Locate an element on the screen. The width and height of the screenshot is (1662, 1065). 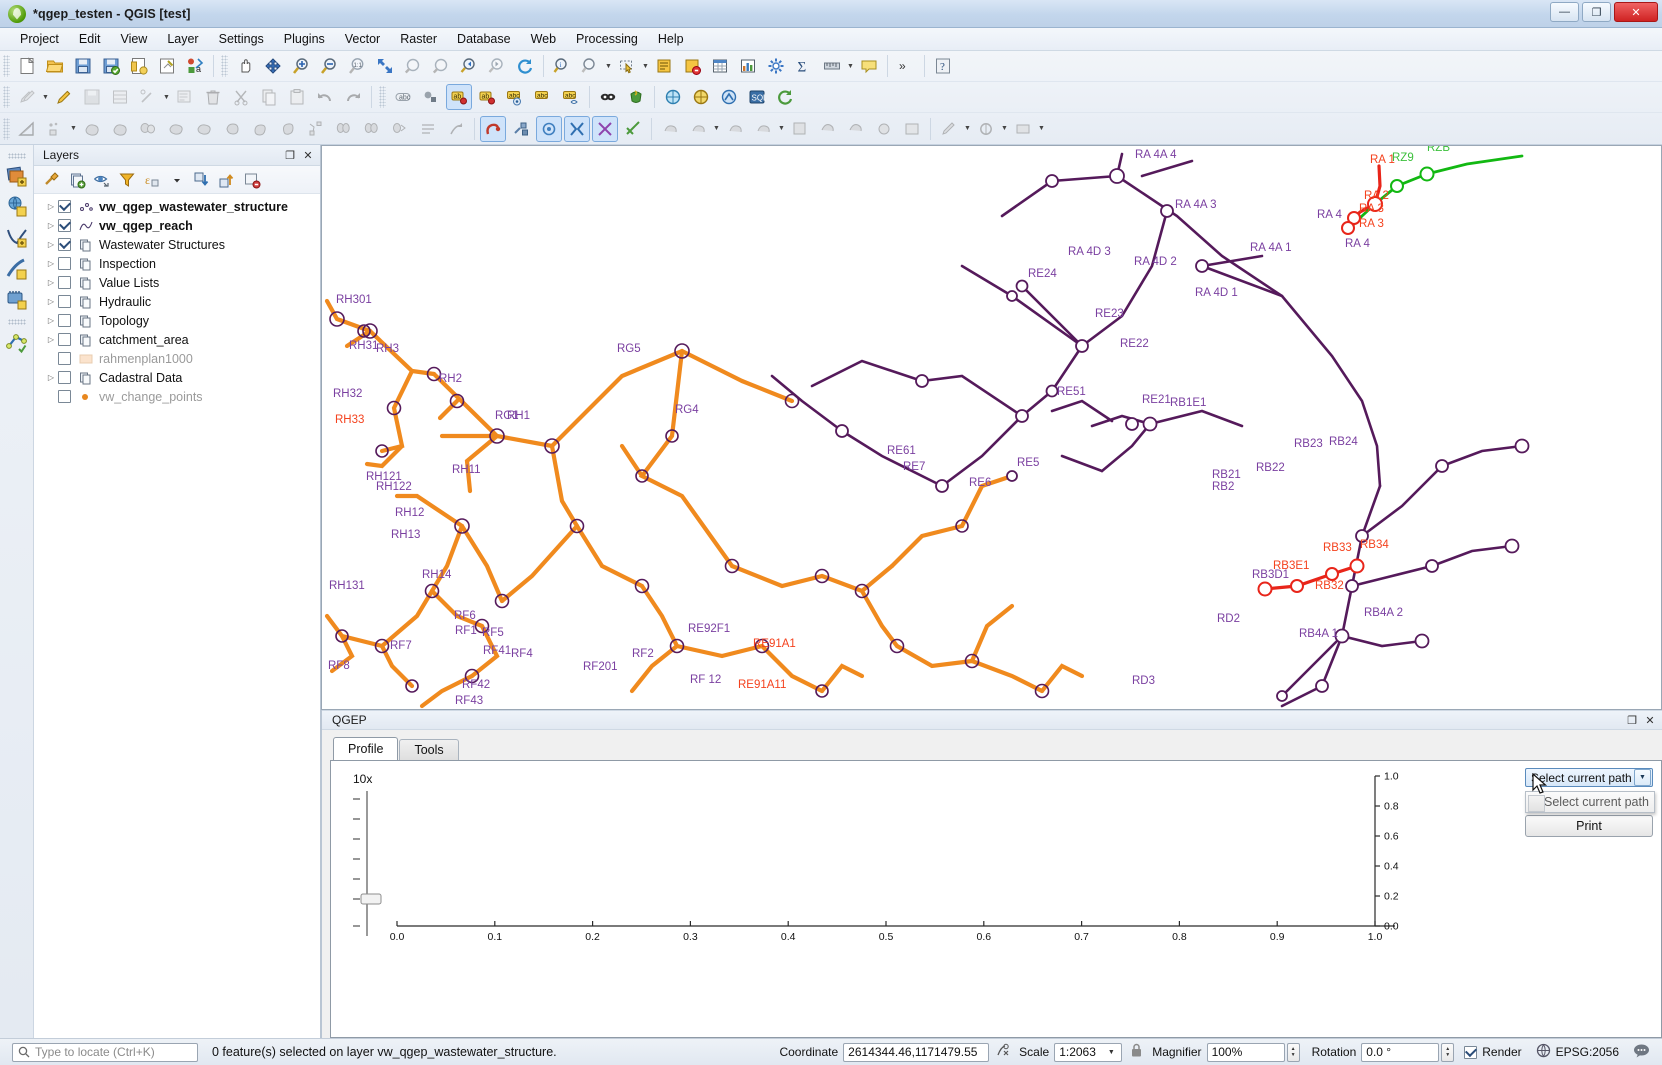
scale-icon is located at coordinates (800, 129).